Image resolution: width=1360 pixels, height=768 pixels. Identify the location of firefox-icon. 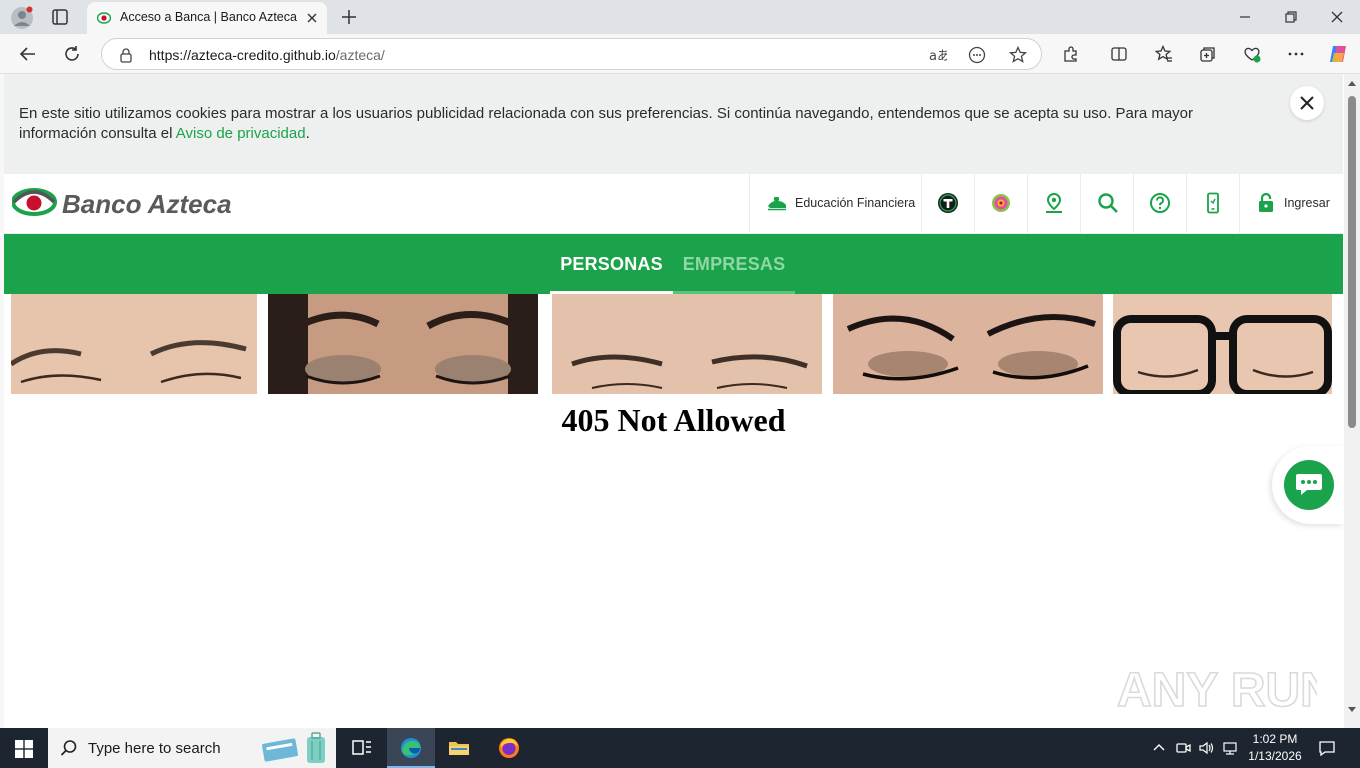
(509, 748).